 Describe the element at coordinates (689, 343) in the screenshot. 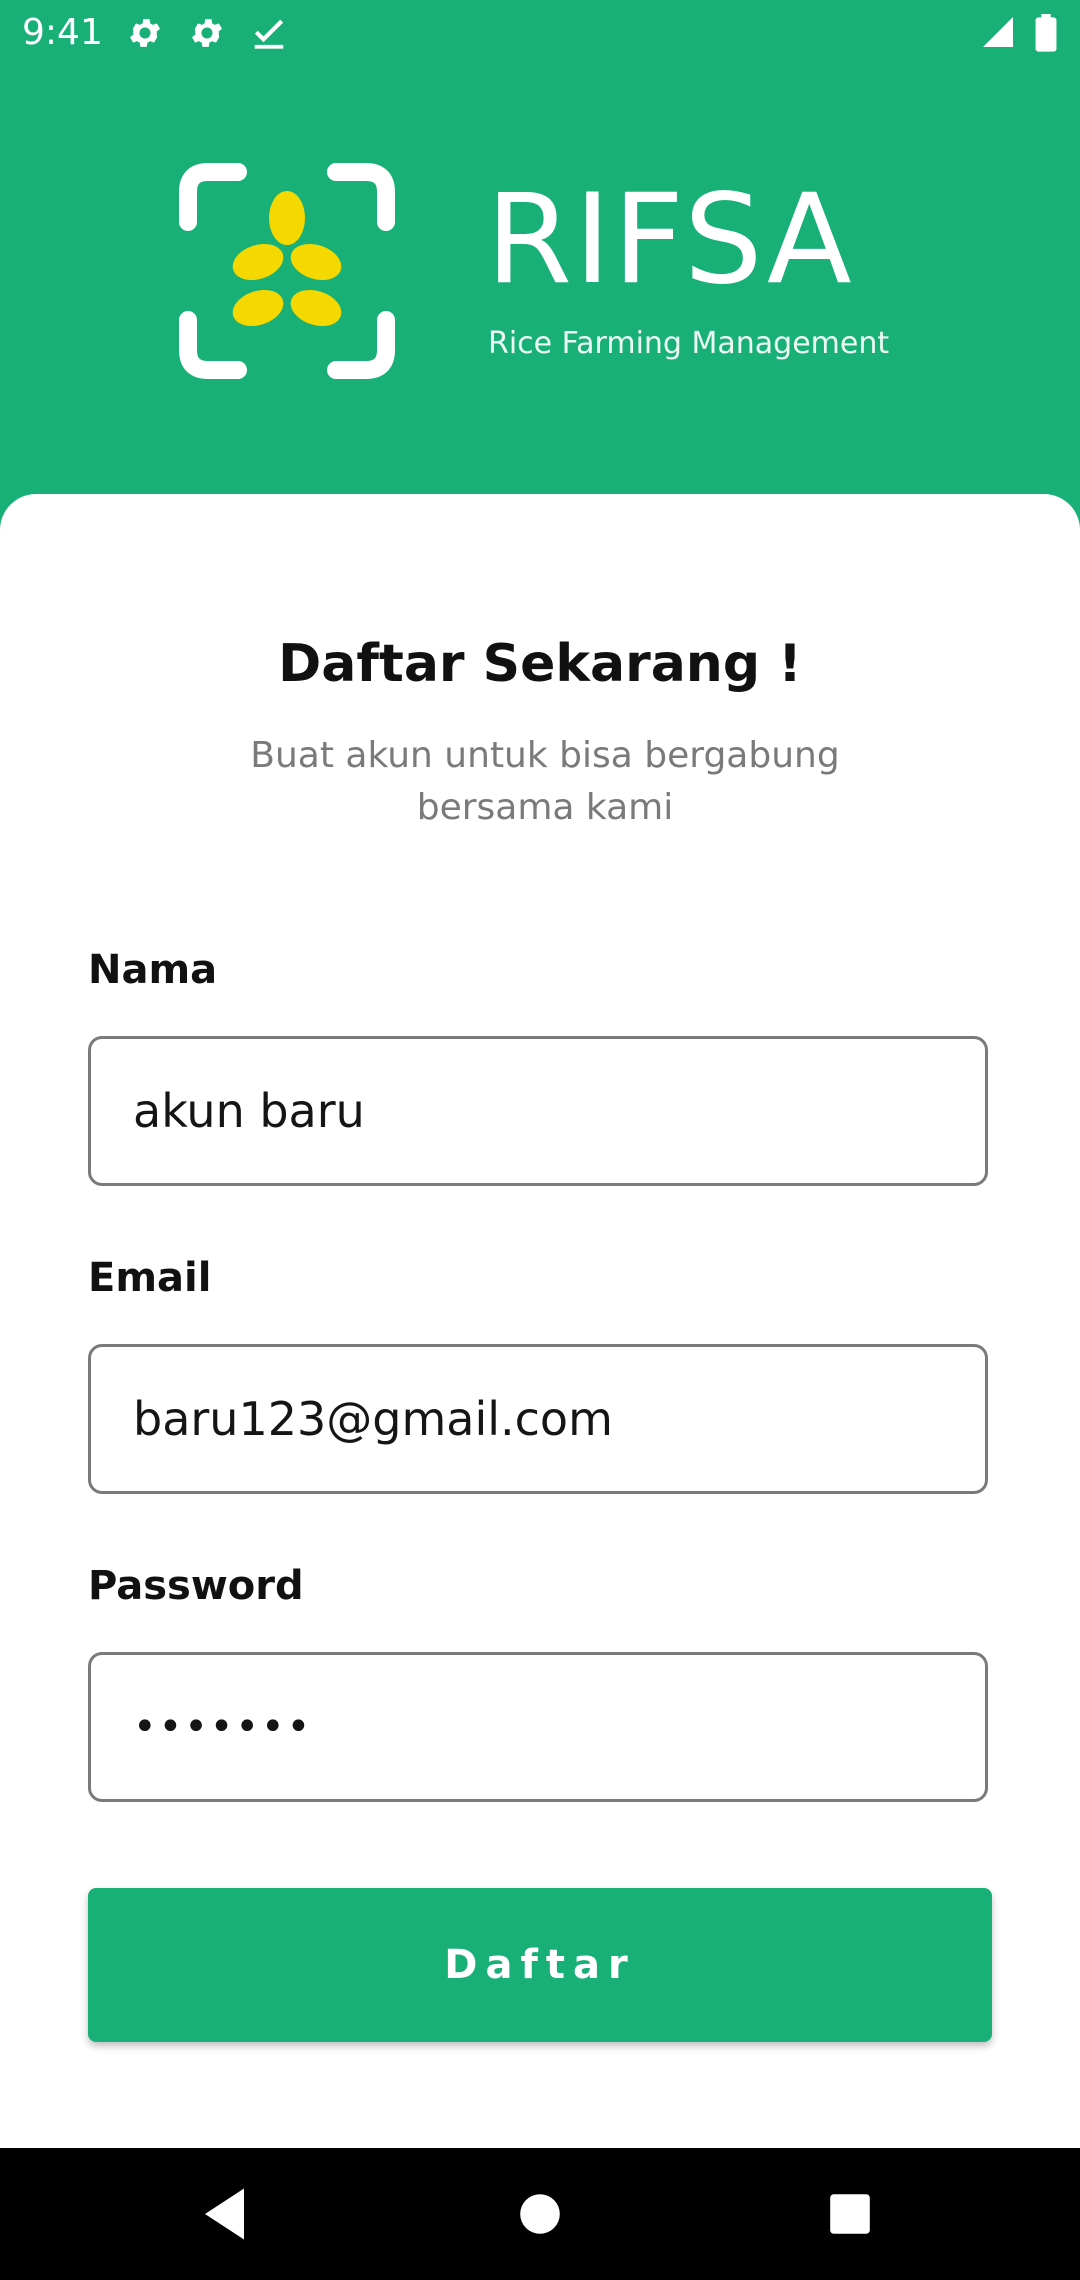

I see `brand-subtitle: Rice Farming Management` at that location.